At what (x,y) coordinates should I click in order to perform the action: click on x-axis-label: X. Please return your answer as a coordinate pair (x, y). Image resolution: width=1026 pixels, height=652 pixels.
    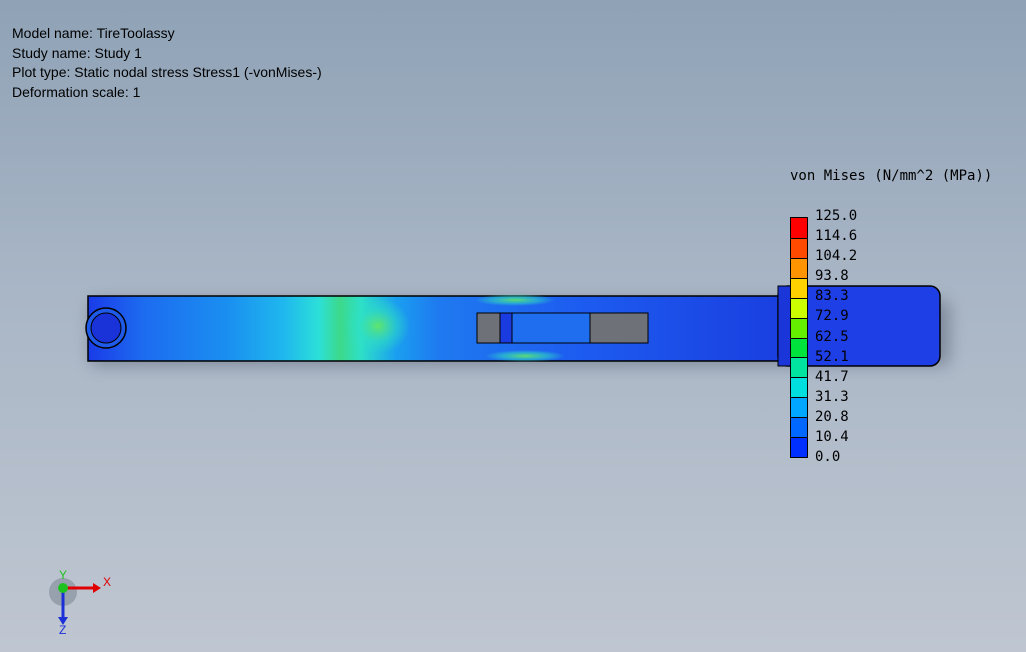
    Looking at the image, I should click on (107, 582).